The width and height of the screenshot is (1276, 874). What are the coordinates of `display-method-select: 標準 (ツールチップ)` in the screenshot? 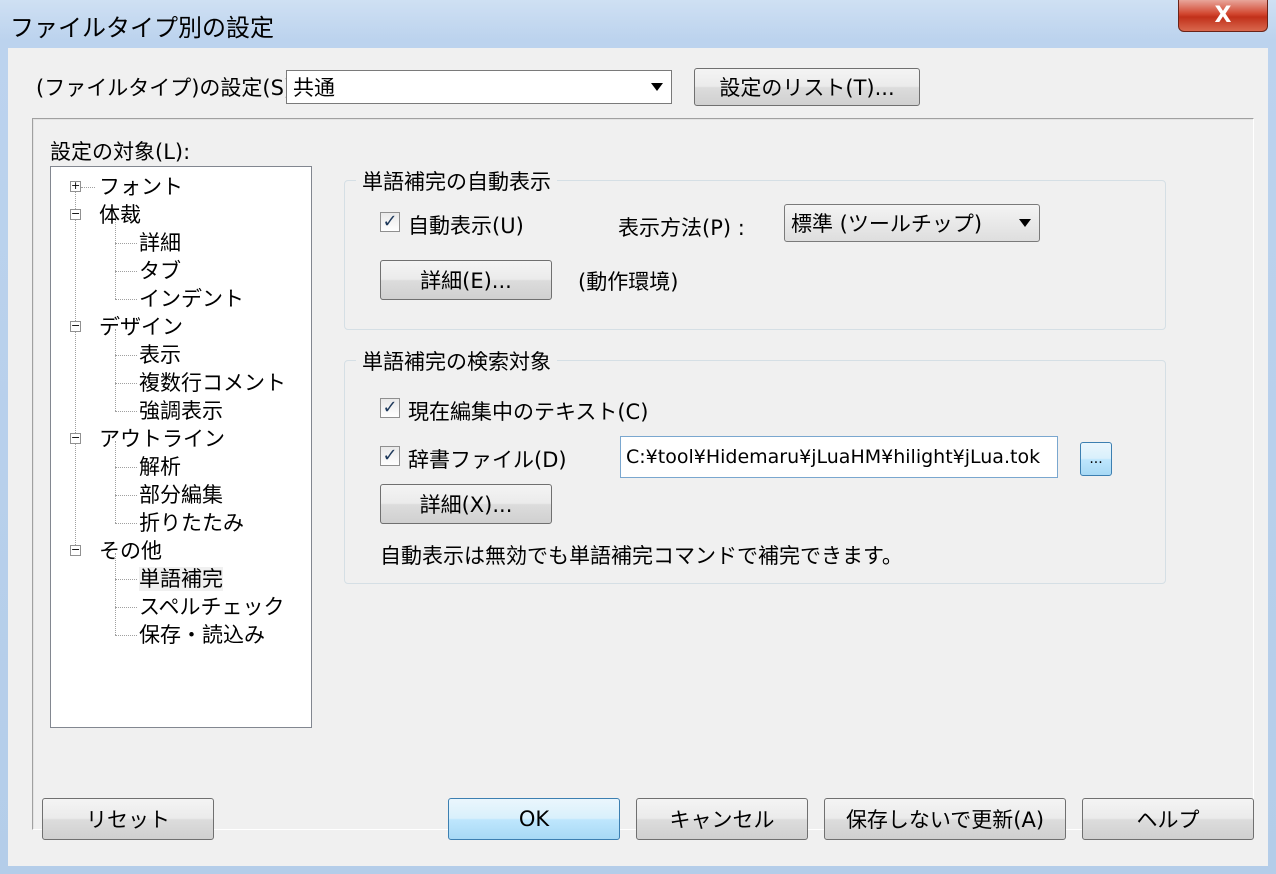 It's located at (912, 223).